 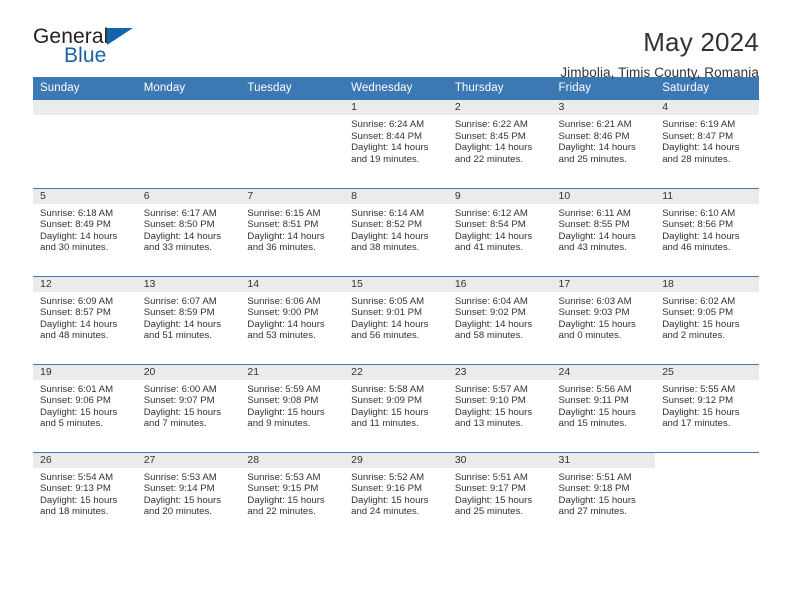 I want to click on sunrise-time: Sunrise: 5:52 AM, so click(x=388, y=477).